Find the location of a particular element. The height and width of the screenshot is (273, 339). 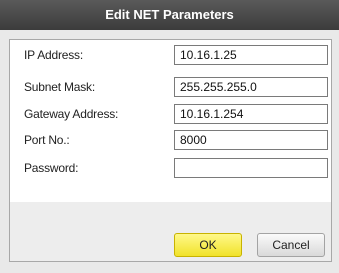

password-row: Password: is located at coordinates (170, 168).